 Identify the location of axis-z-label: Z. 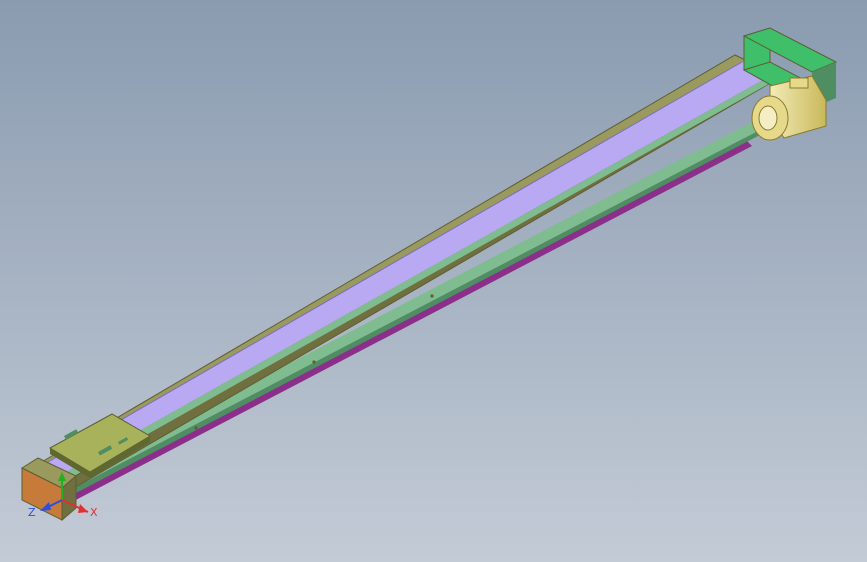
(32, 512).